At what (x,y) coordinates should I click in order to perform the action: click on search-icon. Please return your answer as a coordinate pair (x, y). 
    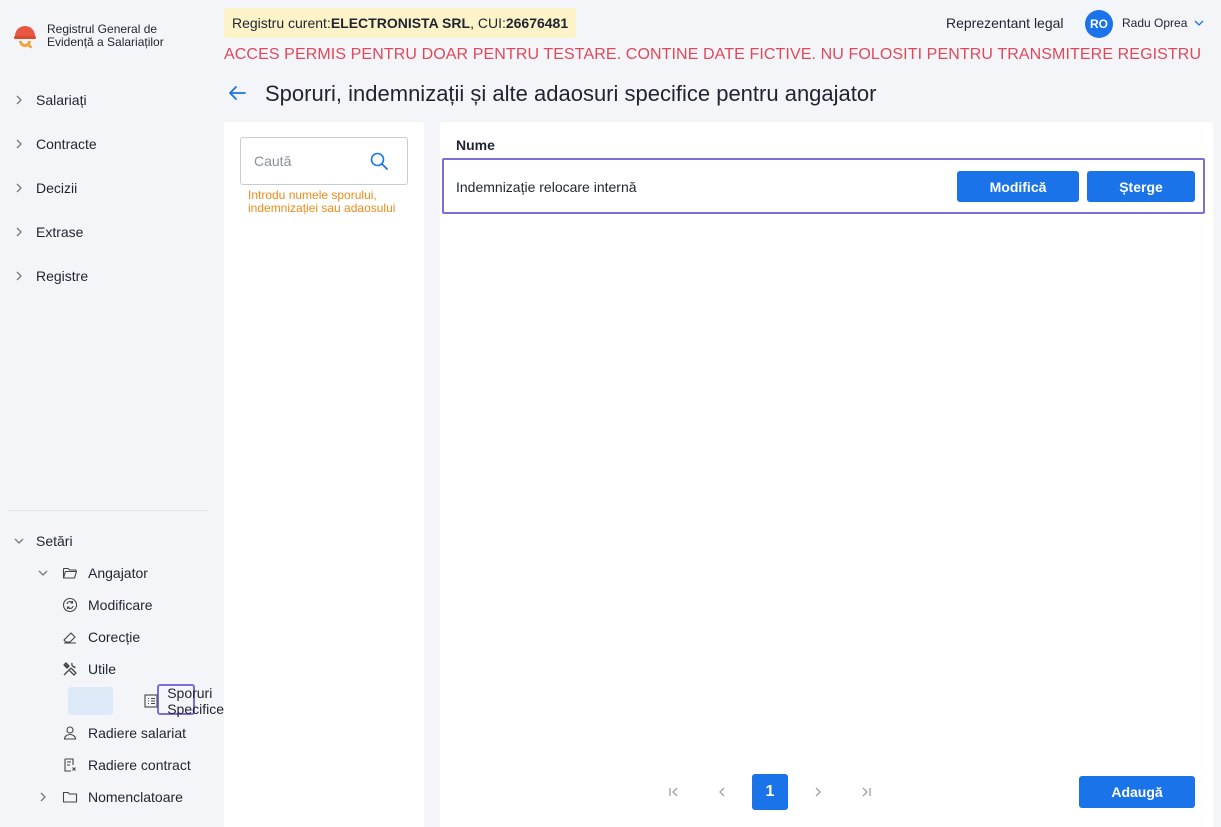
    Looking at the image, I should click on (379, 161).